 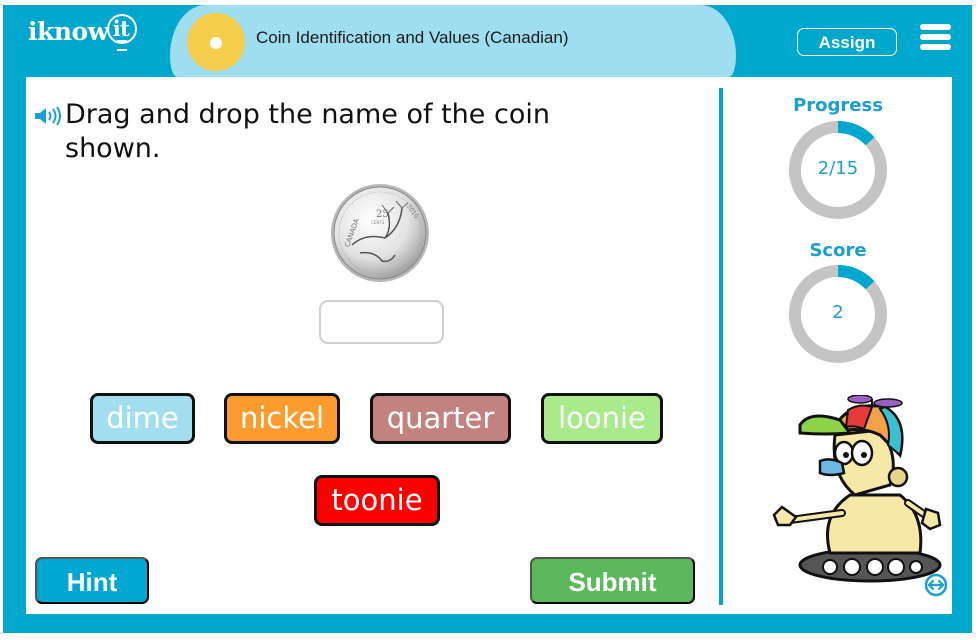 I want to click on assign-button: Assign, so click(x=847, y=42).